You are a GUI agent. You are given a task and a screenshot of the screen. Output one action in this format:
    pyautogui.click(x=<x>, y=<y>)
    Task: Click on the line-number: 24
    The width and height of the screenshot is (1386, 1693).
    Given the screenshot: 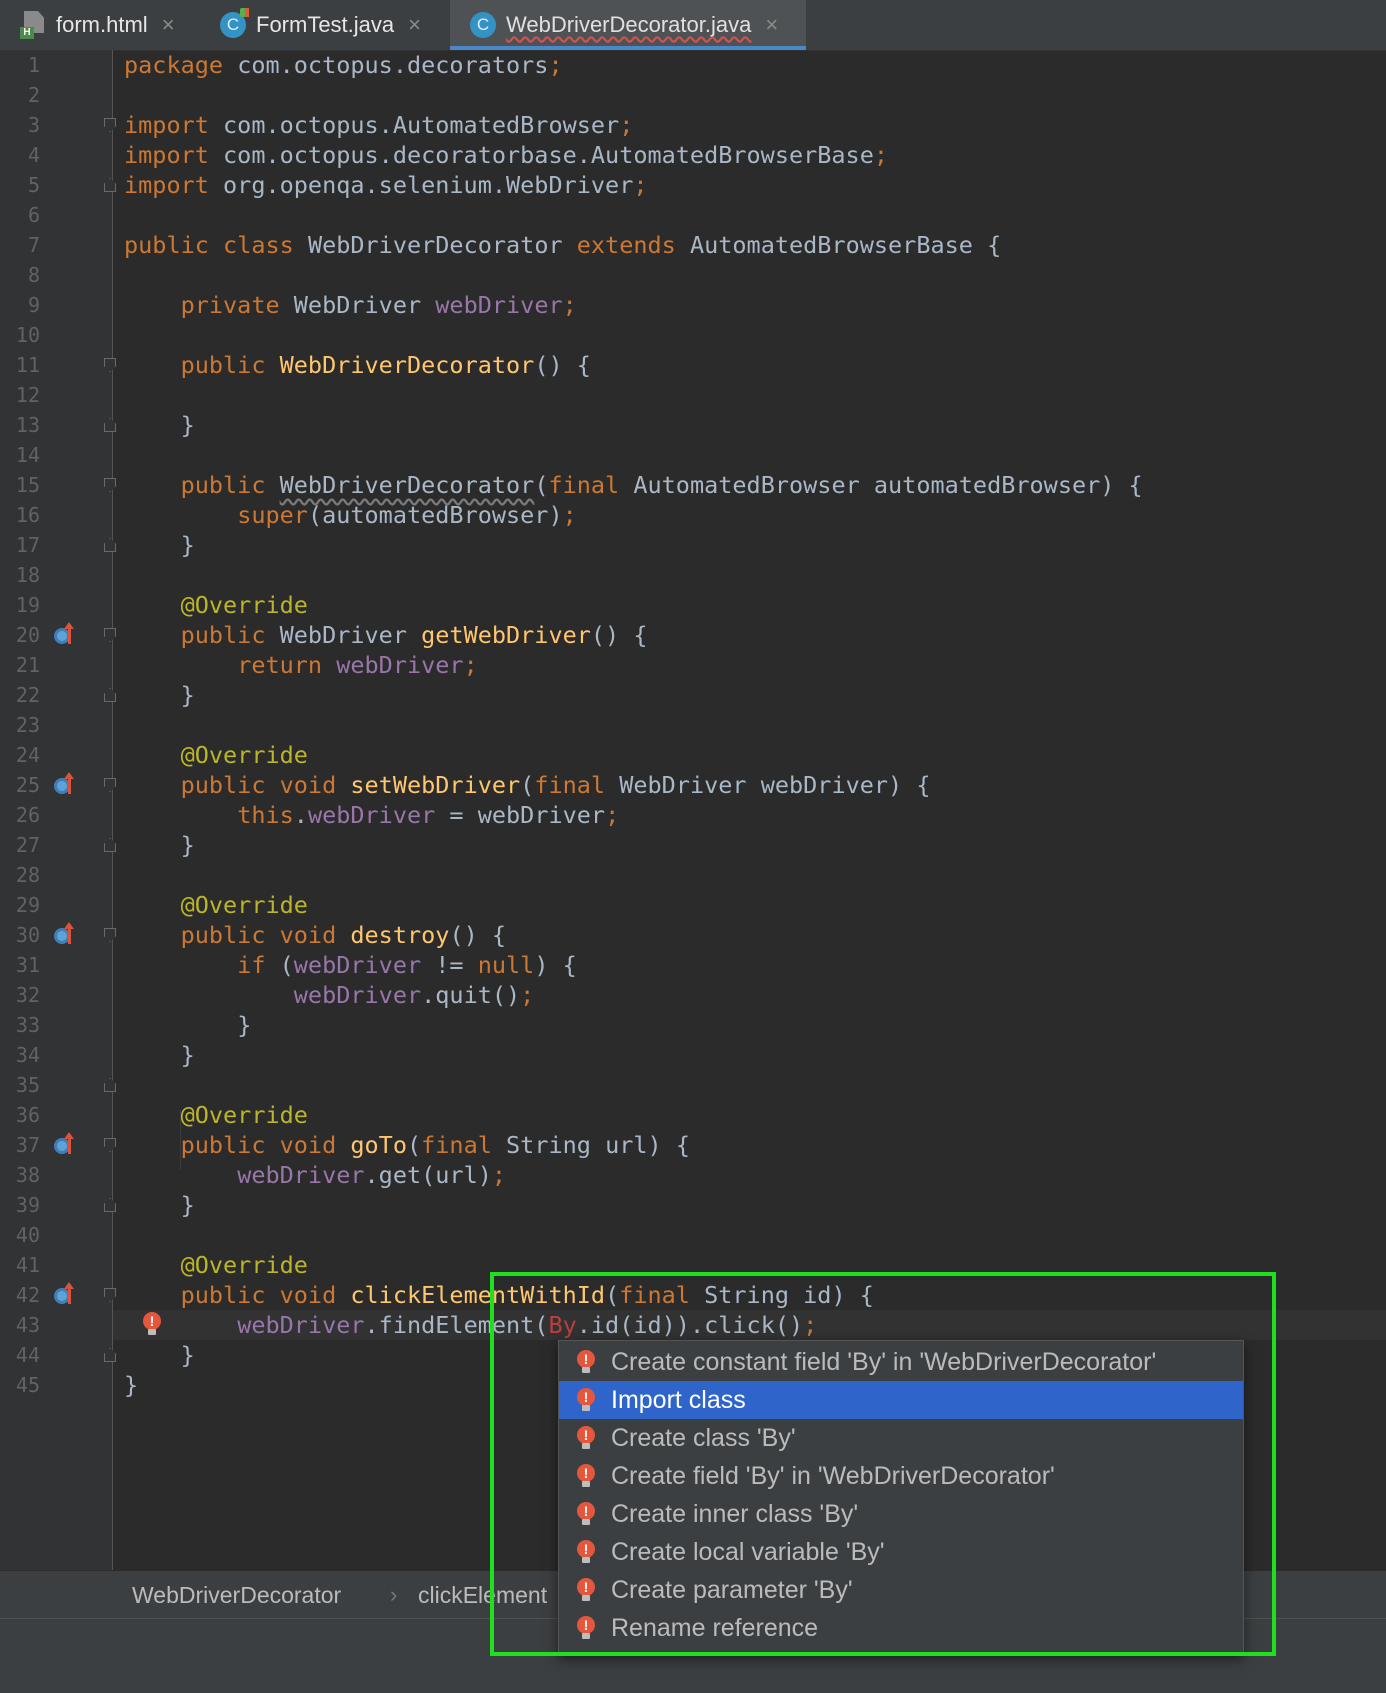 What is the action you would take?
    pyautogui.click(x=27, y=755)
    